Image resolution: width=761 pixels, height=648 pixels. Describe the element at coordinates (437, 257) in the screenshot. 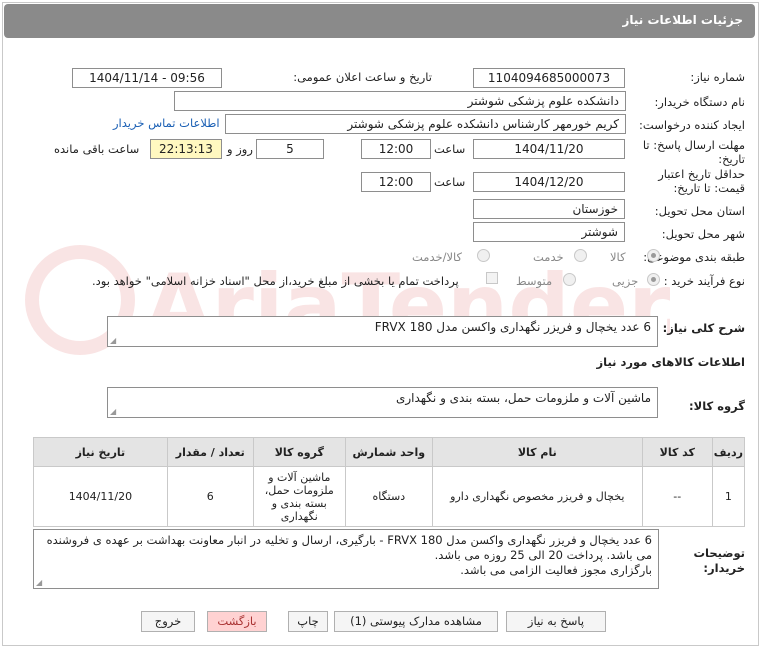

I see `category-goods-service-label: کالا/خدمت` at that location.